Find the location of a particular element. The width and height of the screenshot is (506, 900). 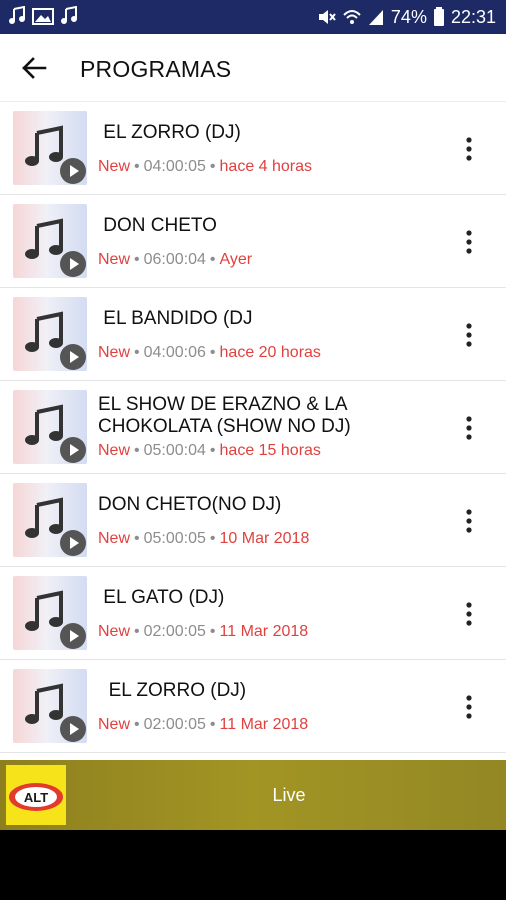

program-meta: New • 06:00:04 • Ayer is located at coordinates (175, 260).